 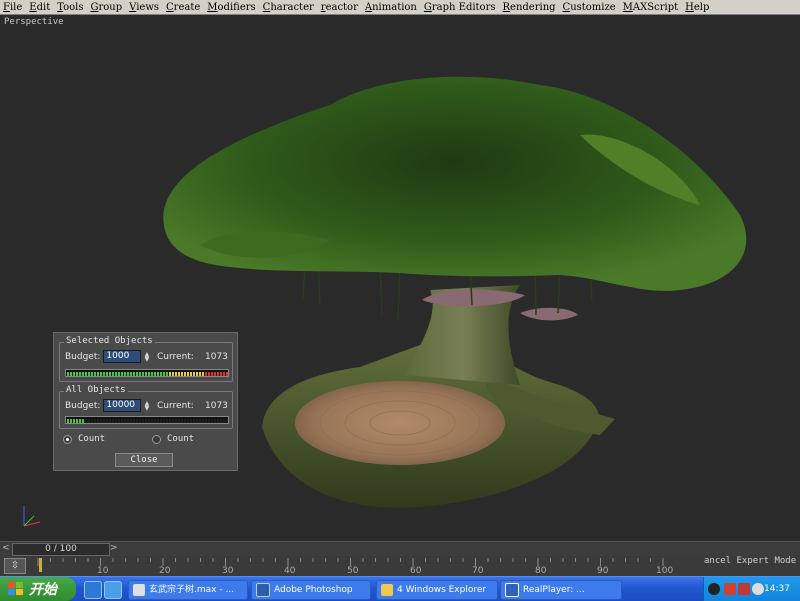 I want to click on time-slider: < 0 / 100 >, so click(x=400, y=548).